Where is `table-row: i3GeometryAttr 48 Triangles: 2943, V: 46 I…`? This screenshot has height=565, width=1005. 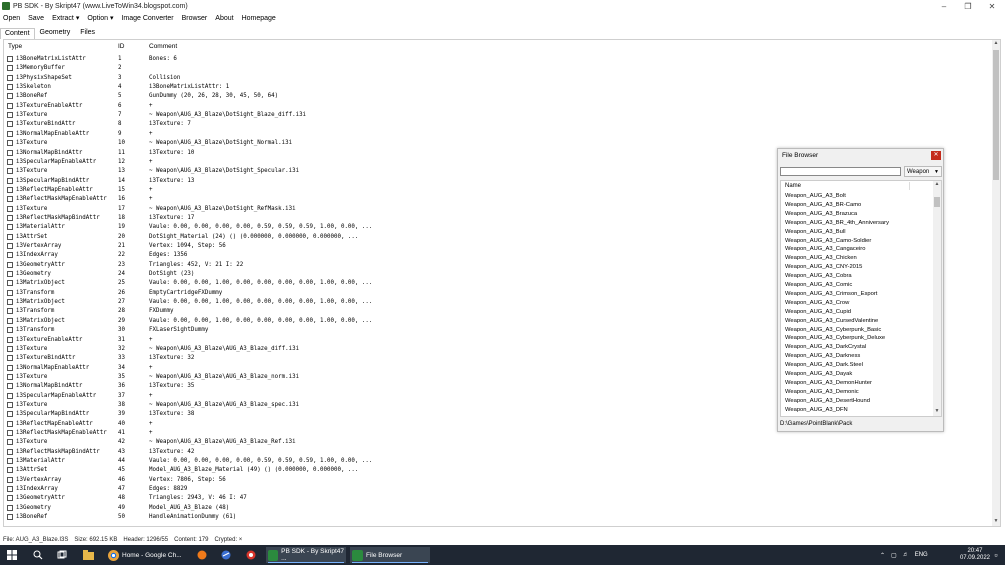
table-row: i3GeometryAttr 48 Triangles: 2943, V: 46 I… is located at coordinates (499, 498).